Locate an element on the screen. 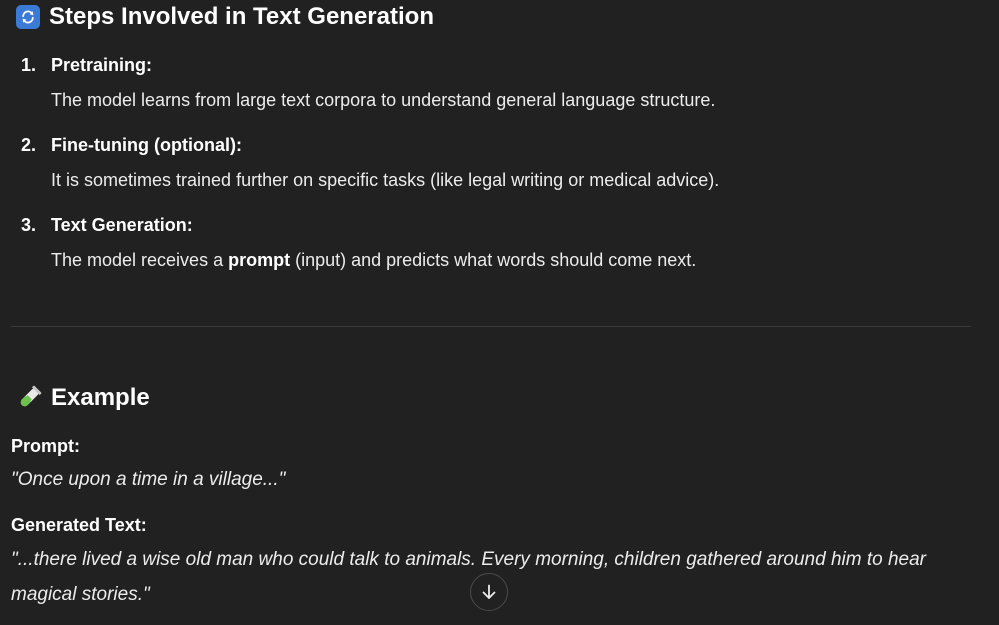 This screenshot has width=999, height=625. refresh-icon is located at coordinates (28, 17).